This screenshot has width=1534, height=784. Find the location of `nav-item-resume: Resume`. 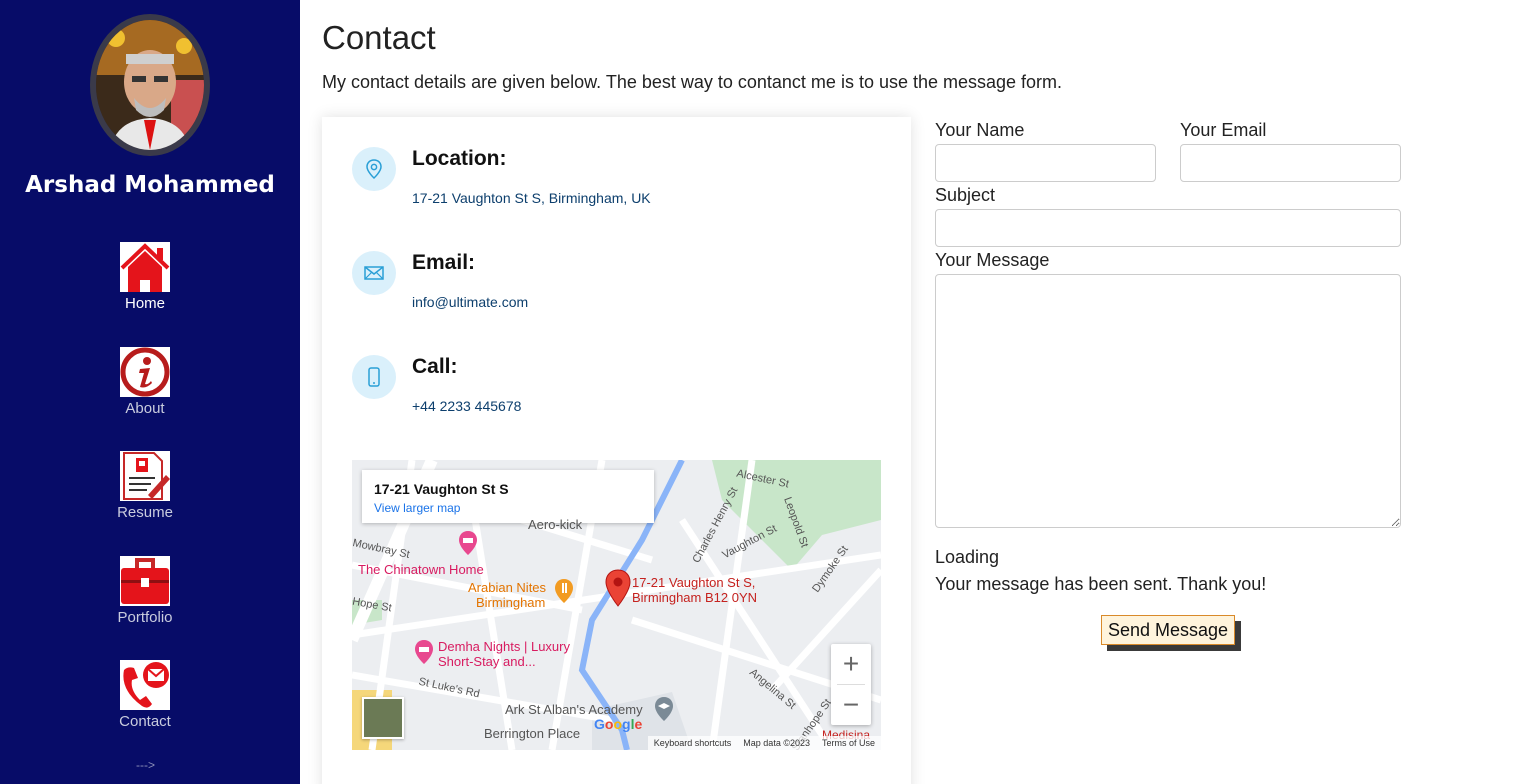

nav-item-resume: Resume is located at coordinates (145, 486).